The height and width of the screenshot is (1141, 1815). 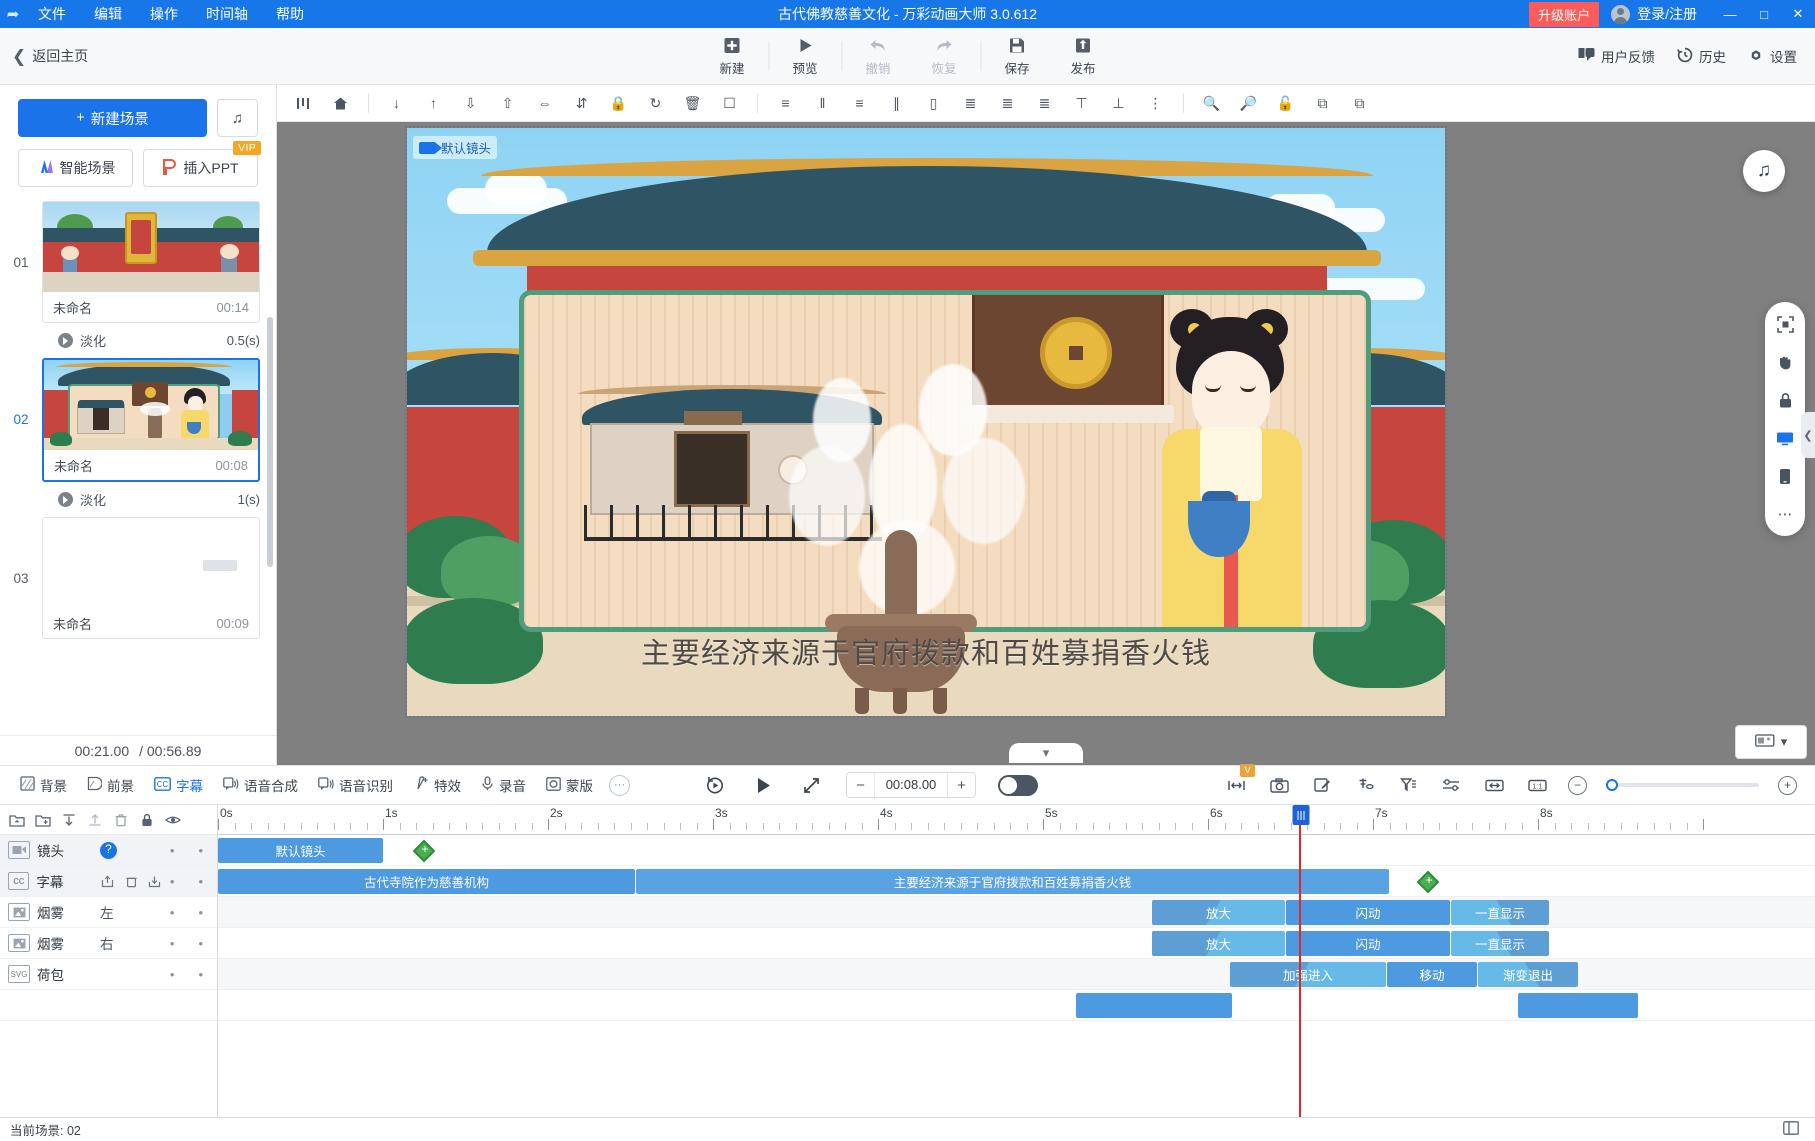 What do you see at coordinates (860, 785) in the screenshot?
I see `duration-decrease-button: −` at bounding box center [860, 785].